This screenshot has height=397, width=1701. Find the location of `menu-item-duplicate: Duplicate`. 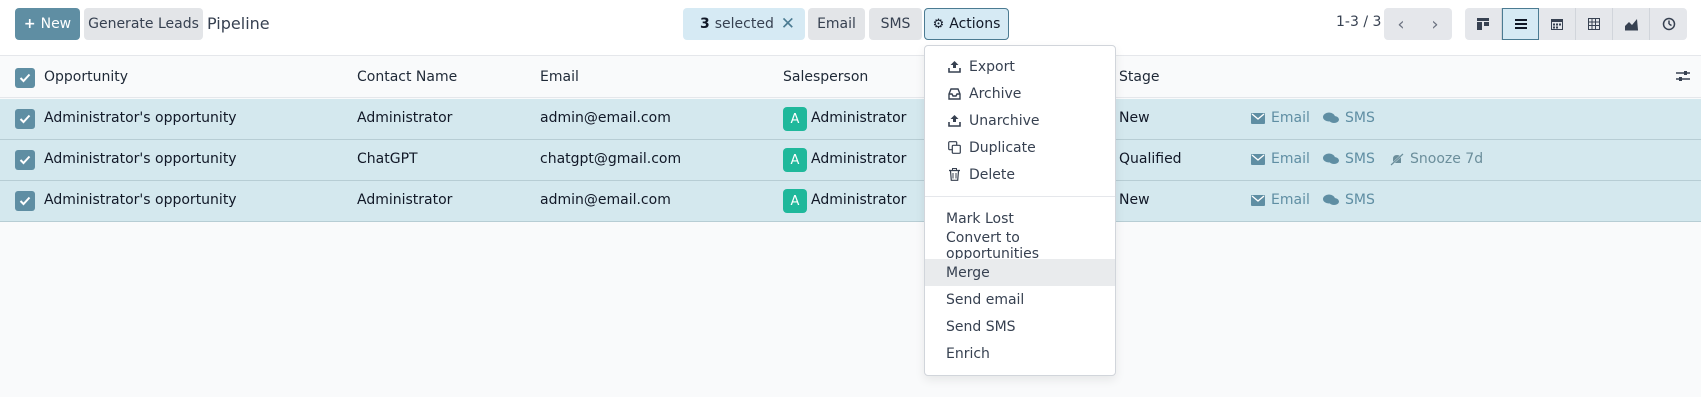

menu-item-duplicate: Duplicate is located at coordinates (1020, 147).